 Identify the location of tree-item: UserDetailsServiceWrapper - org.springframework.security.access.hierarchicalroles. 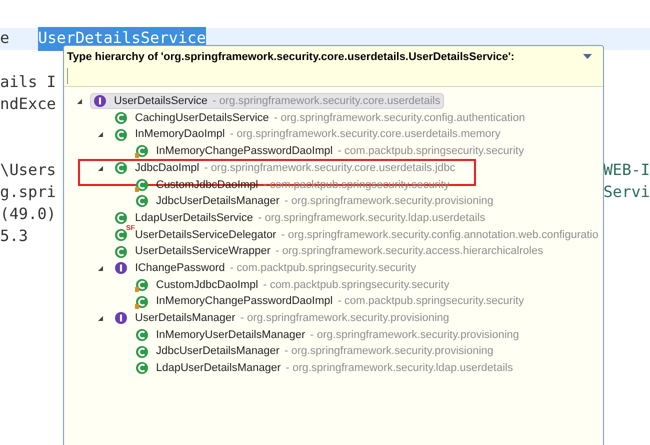
(329, 252).